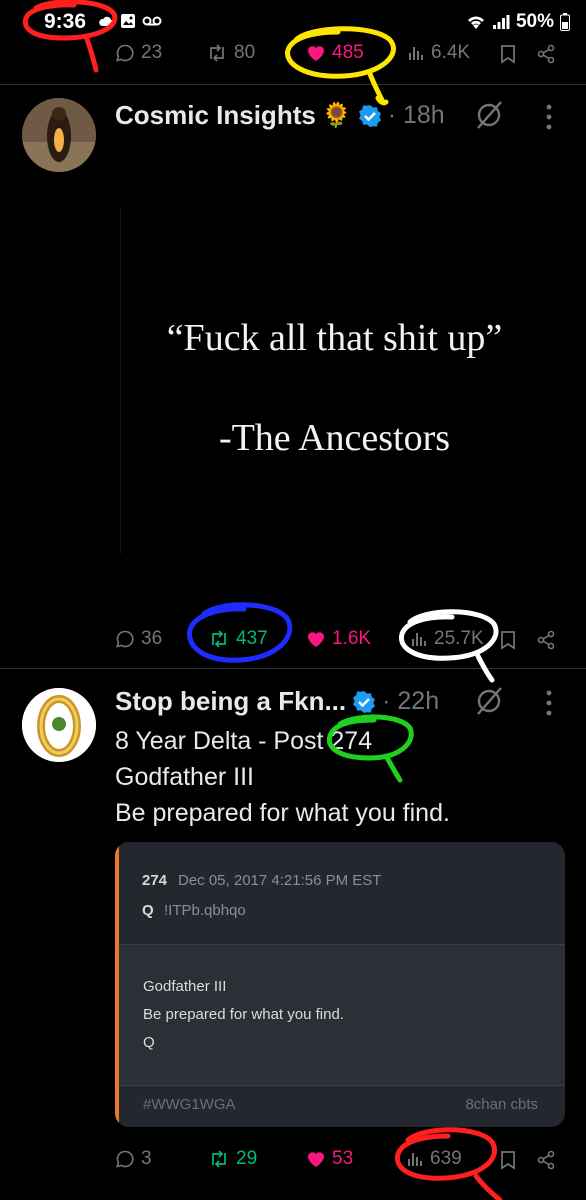 This screenshot has width=586, height=1200. Describe the element at coordinates (334, 438) in the screenshot. I see `quote-attribution: -The Ancestors` at that location.